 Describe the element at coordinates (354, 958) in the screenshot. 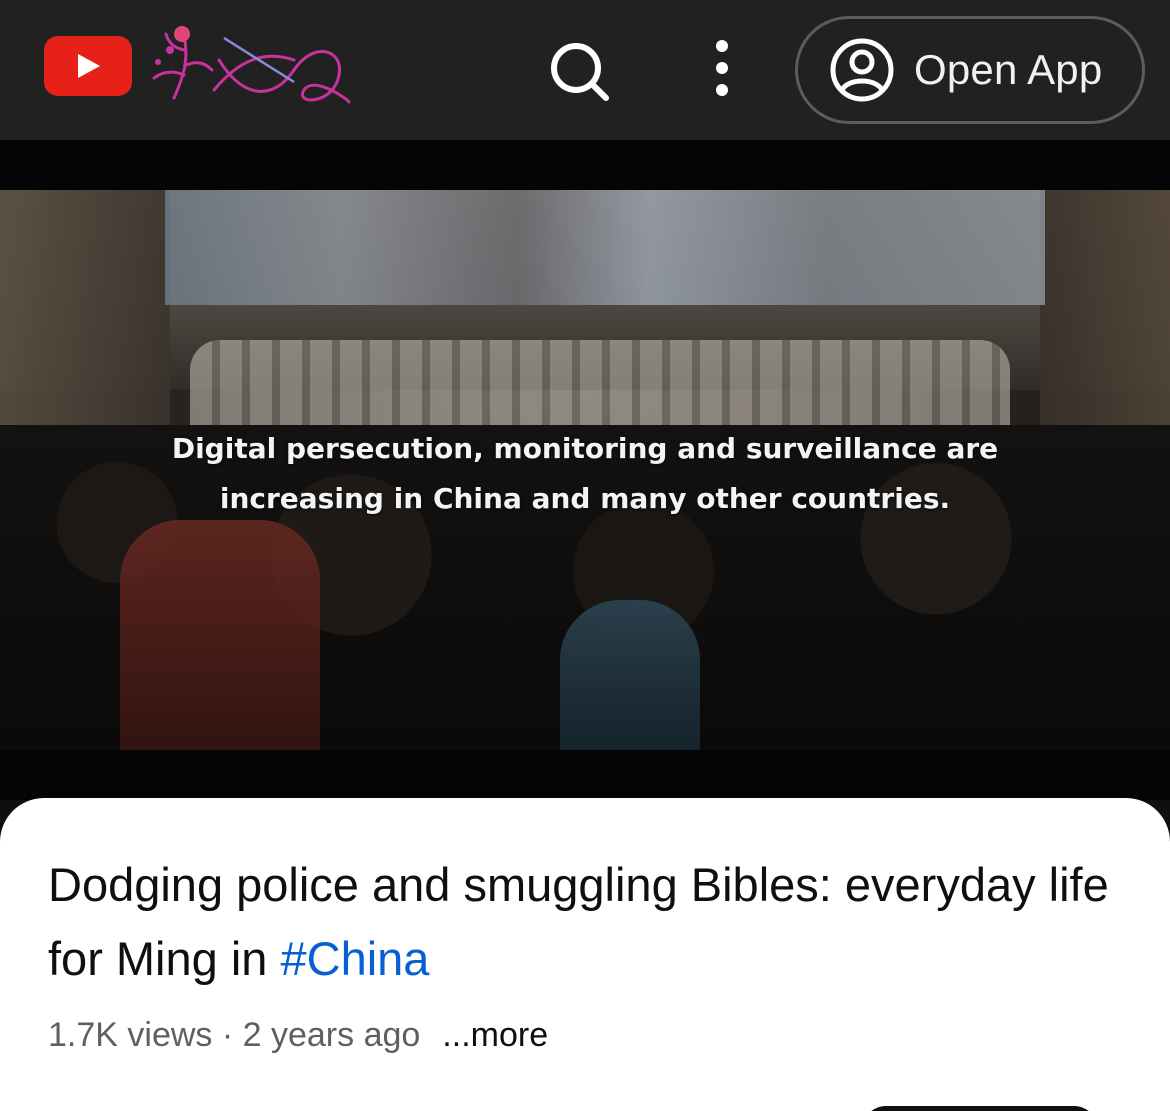

I see `hashtag-link: #China` at that location.